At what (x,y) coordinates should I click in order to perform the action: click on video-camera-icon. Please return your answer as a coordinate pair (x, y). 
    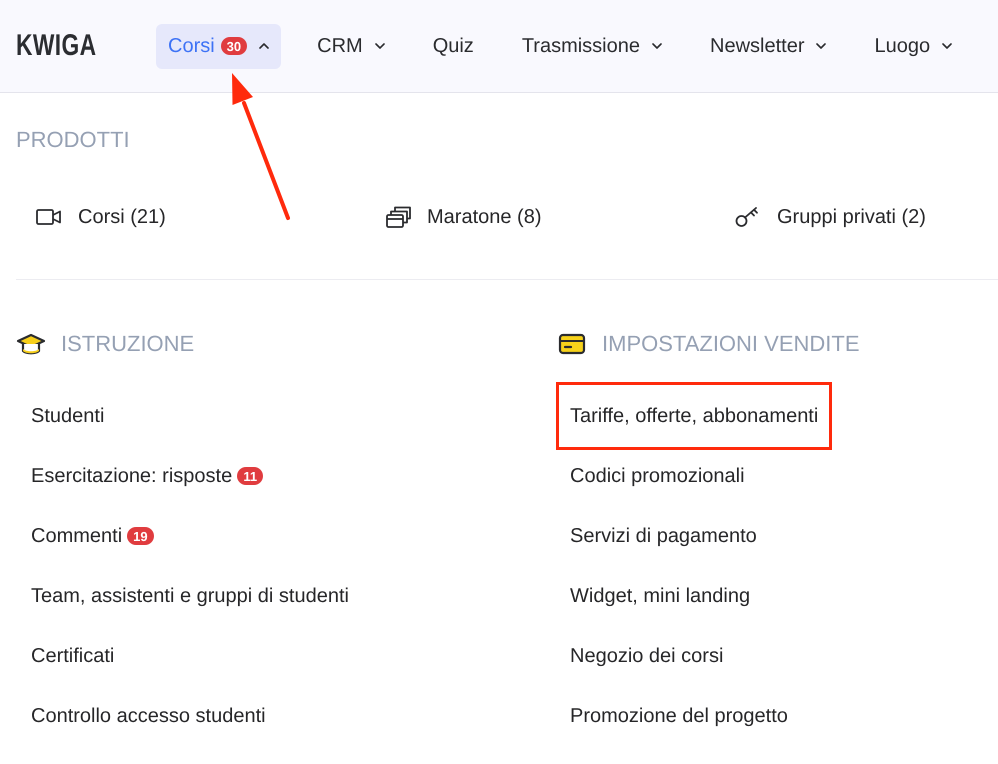
    Looking at the image, I should click on (49, 217).